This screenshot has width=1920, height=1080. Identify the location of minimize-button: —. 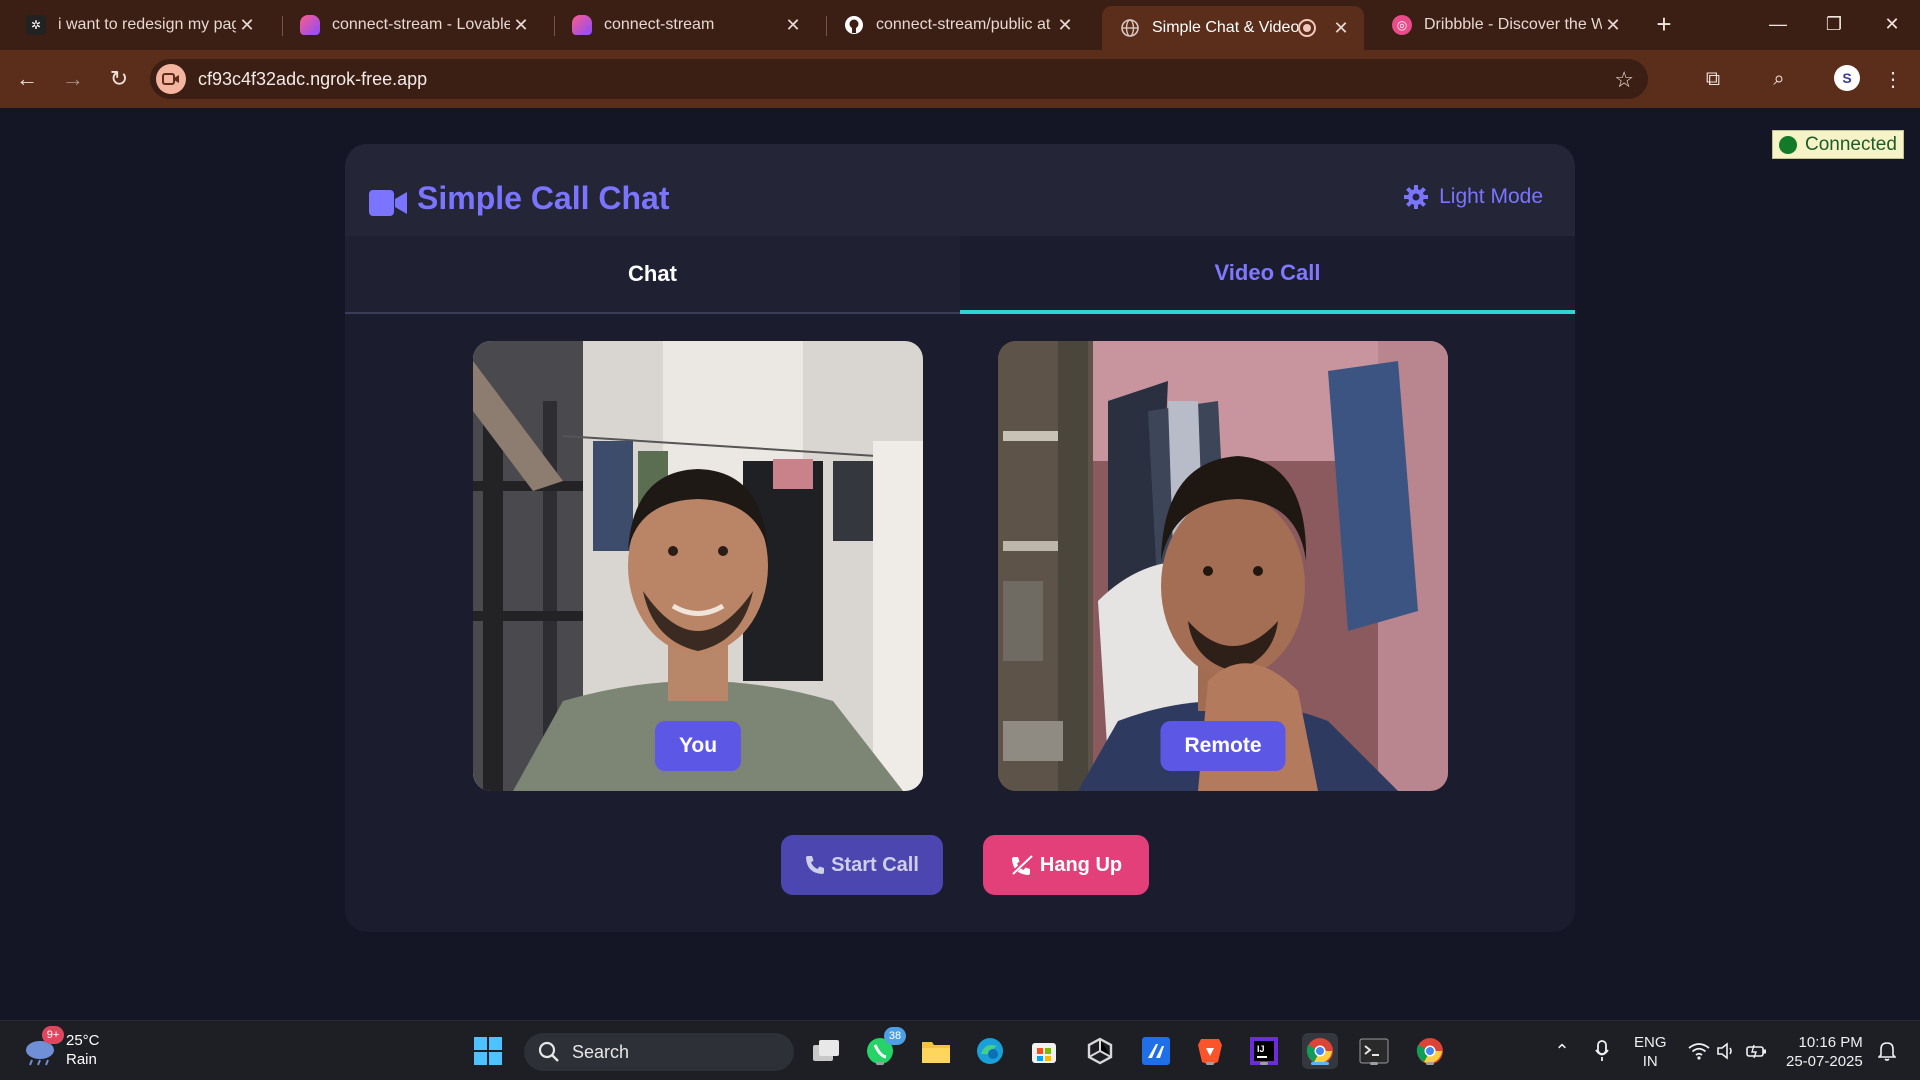
(1778, 24).